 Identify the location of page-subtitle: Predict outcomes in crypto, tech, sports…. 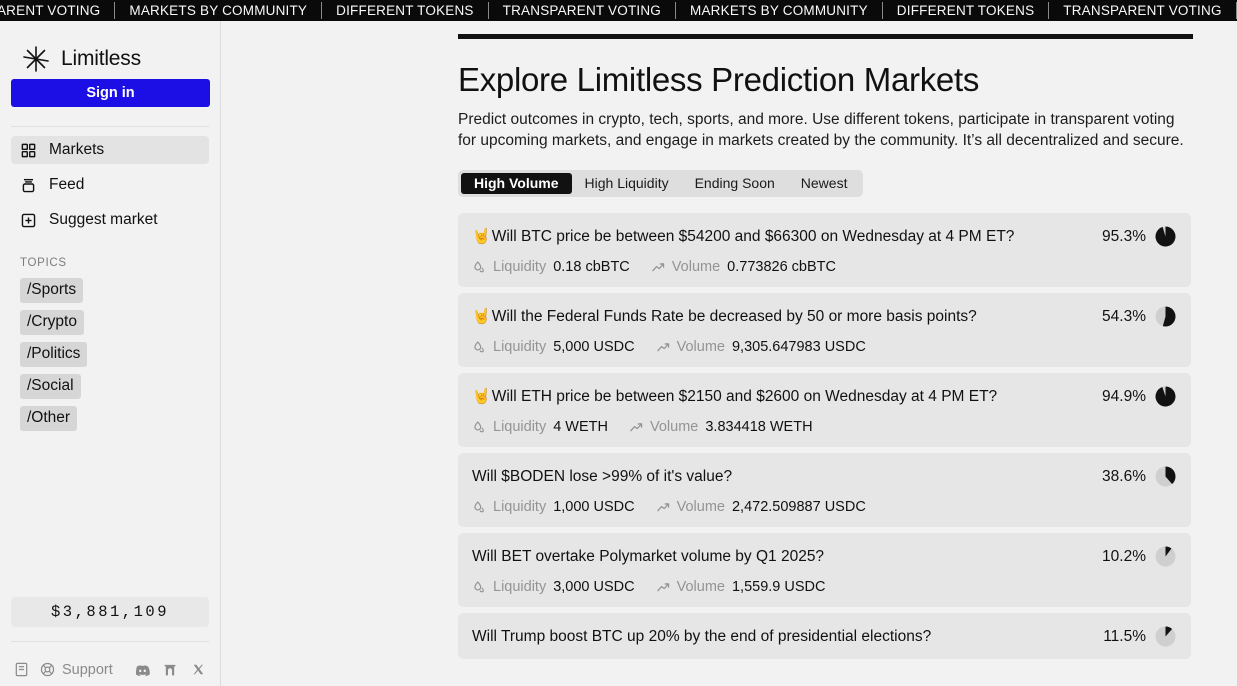
(821, 130).